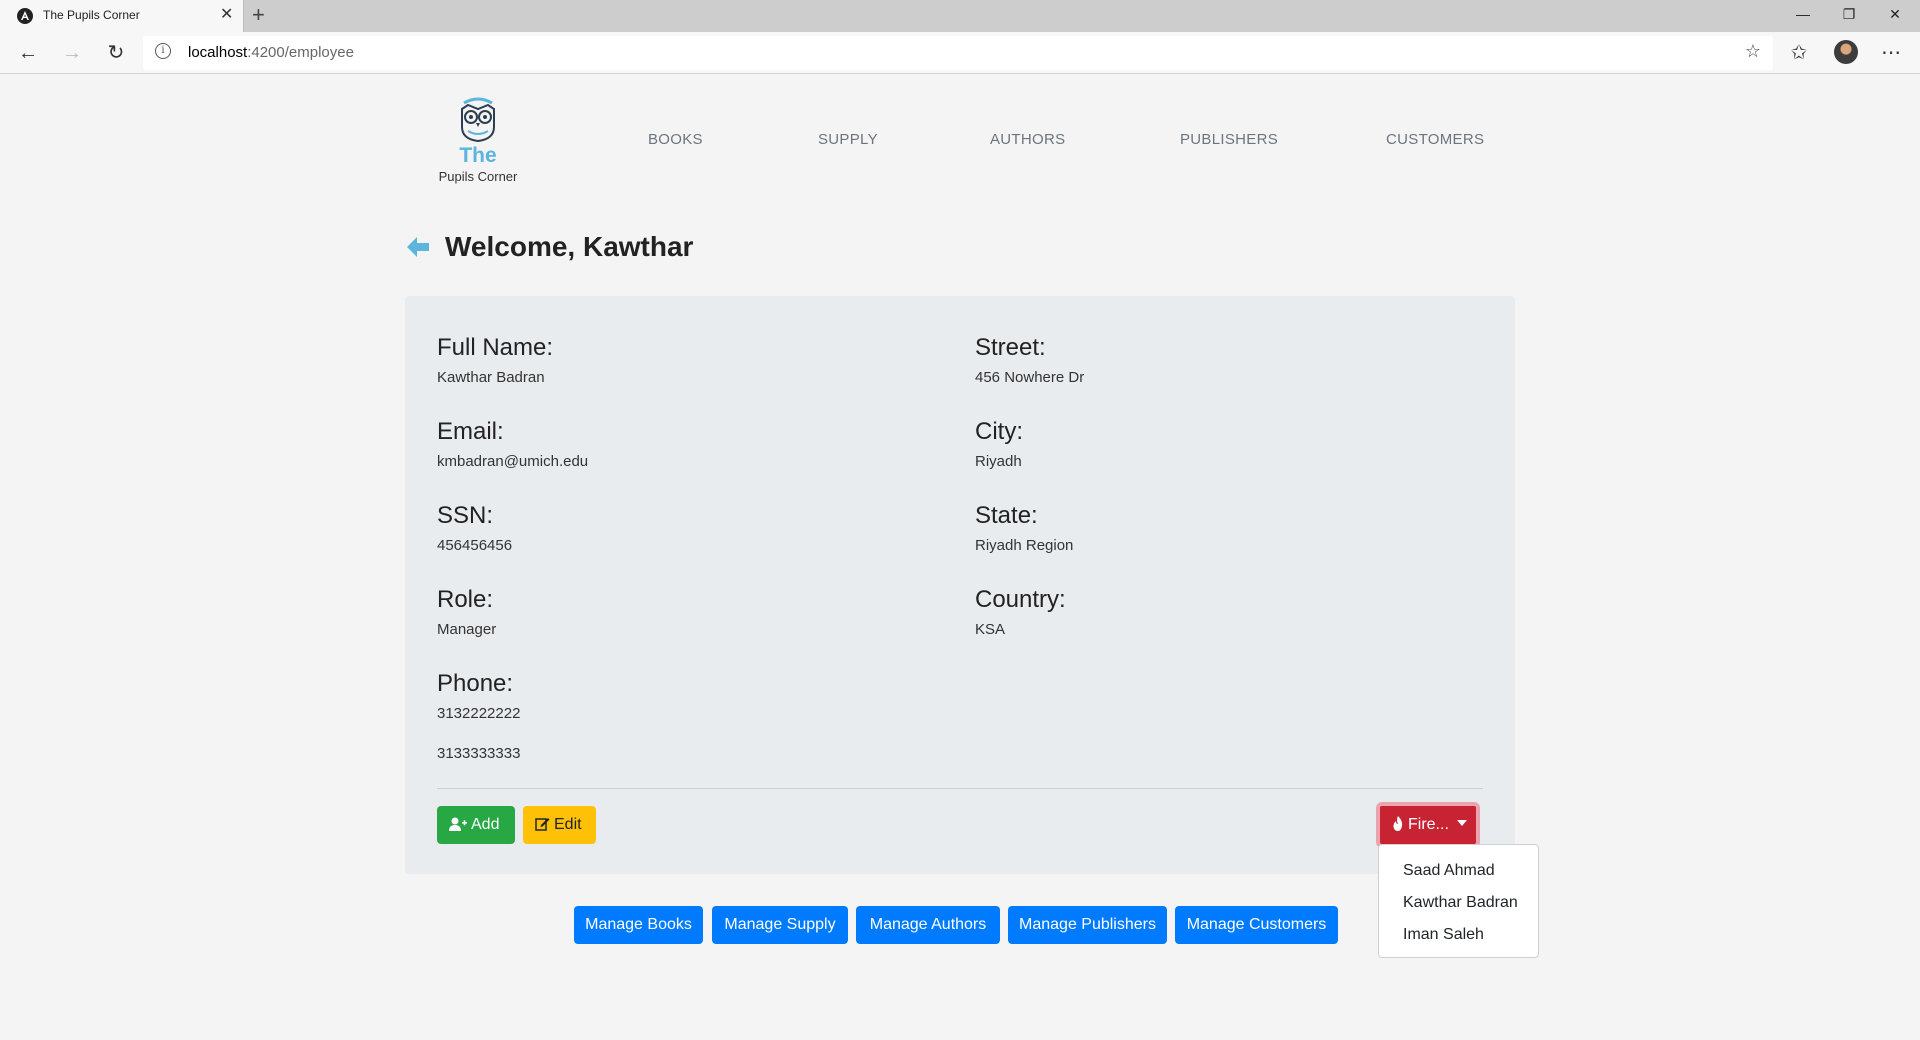 This screenshot has height=1040, width=1920. I want to click on reload-icon: ↻, so click(116, 53).